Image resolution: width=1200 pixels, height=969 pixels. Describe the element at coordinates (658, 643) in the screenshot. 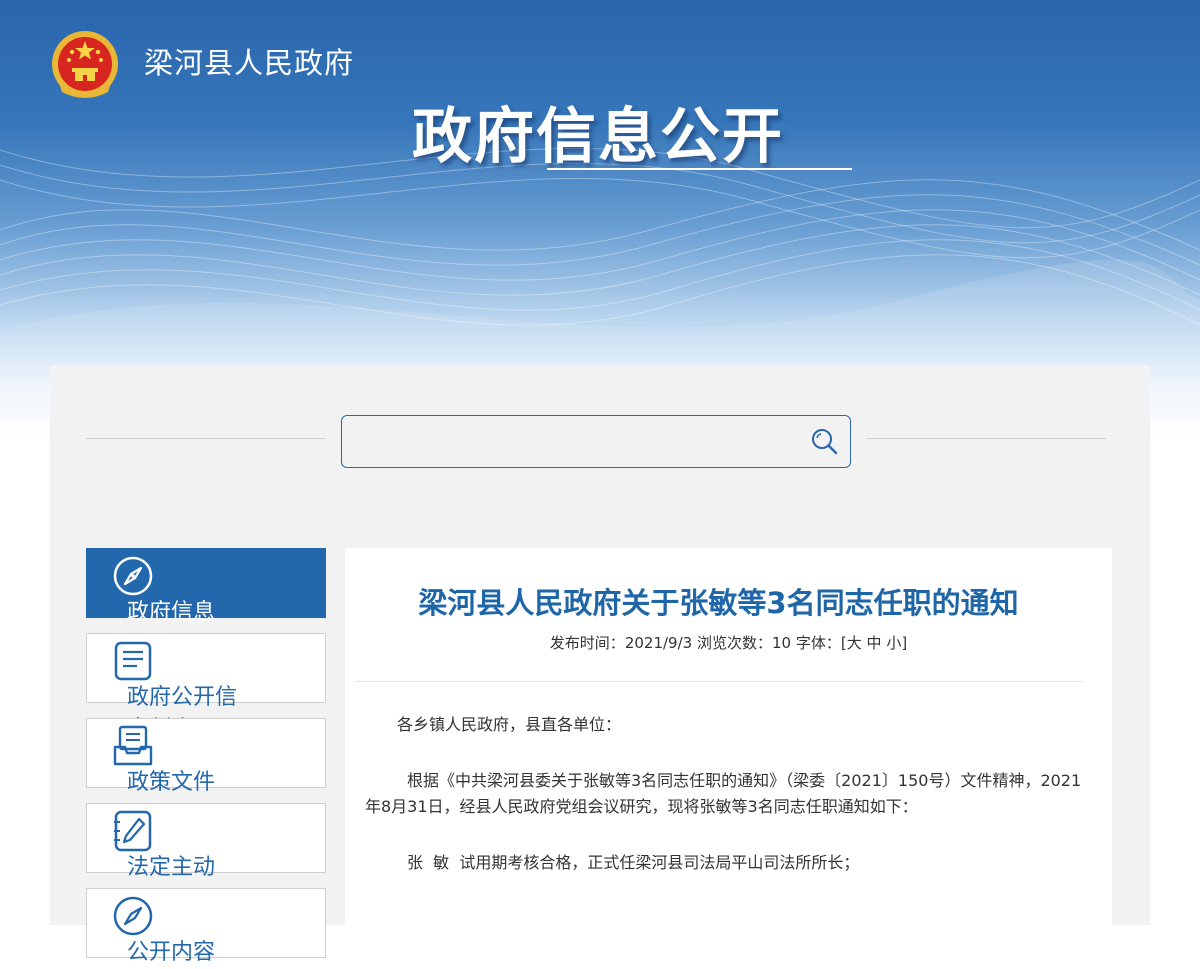

I see `publish-date: 2021/9/3` at that location.